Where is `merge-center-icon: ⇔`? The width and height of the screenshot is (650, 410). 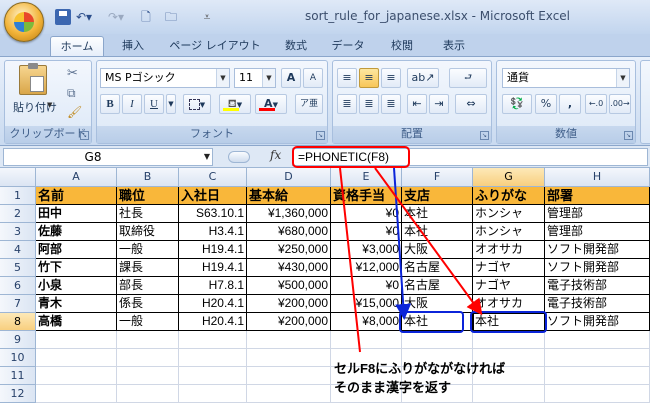 merge-center-icon: ⇔ is located at coordinates (471, 104).